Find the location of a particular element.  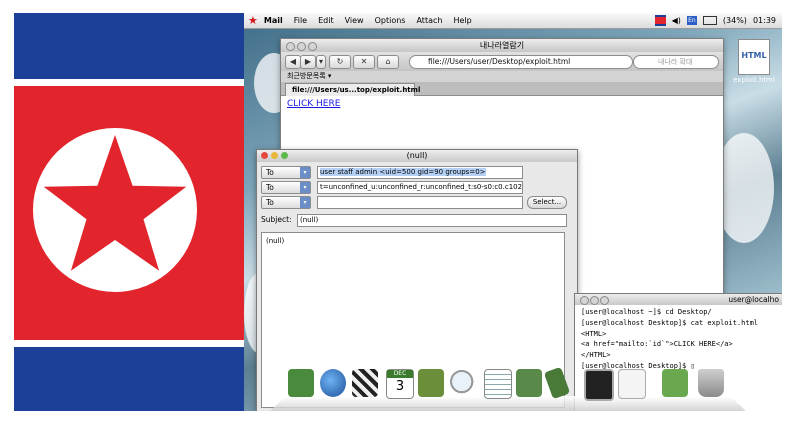

subject-label: Subject: is located at coordinates (276, 219).